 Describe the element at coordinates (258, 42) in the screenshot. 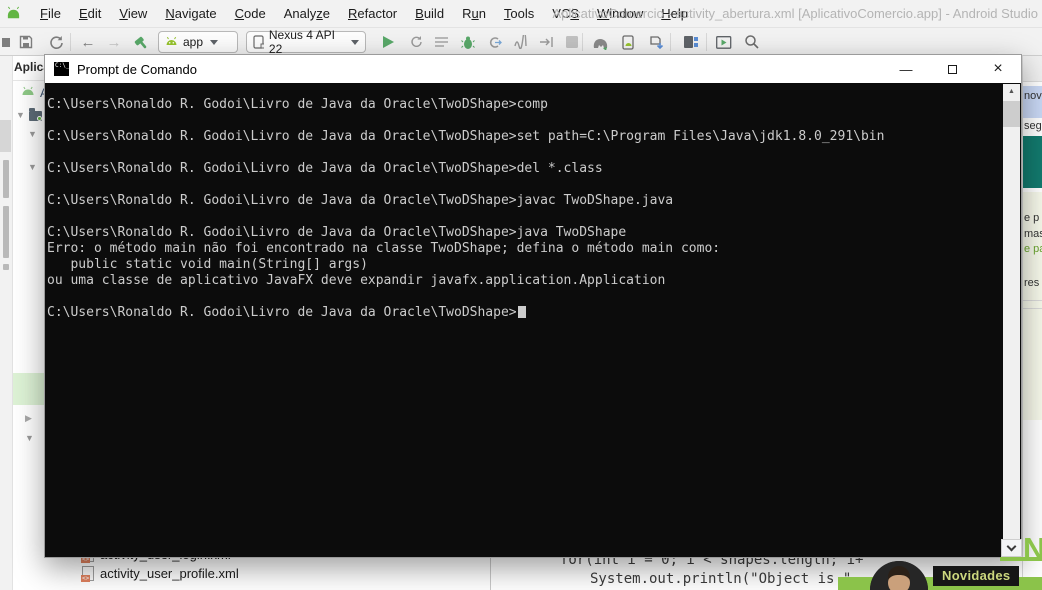

I see `device-icon` at that location.